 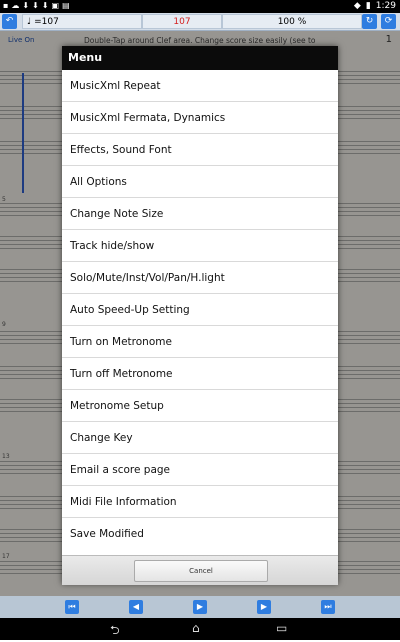 I want to click on menu-item-solo-mute: Solo/Mute/Inst/Vol/Pan/H.light, so click(x=200, y=278).